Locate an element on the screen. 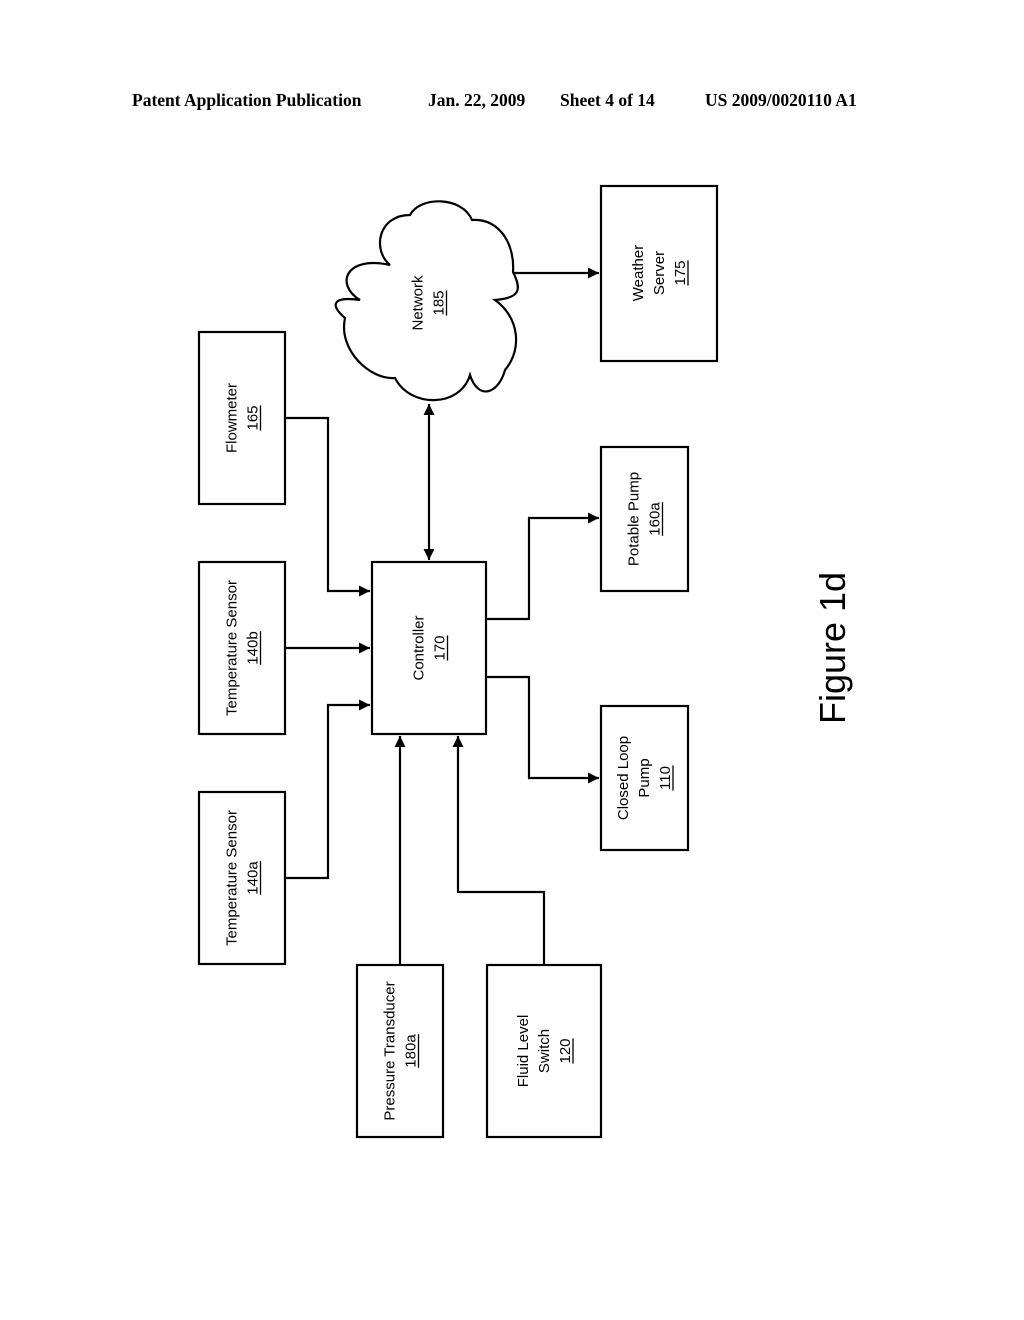 Image resolution: width=1024 pixels, height=1320 pixels. node-name-text: Potable Pump is located at coordinates (634, 519).